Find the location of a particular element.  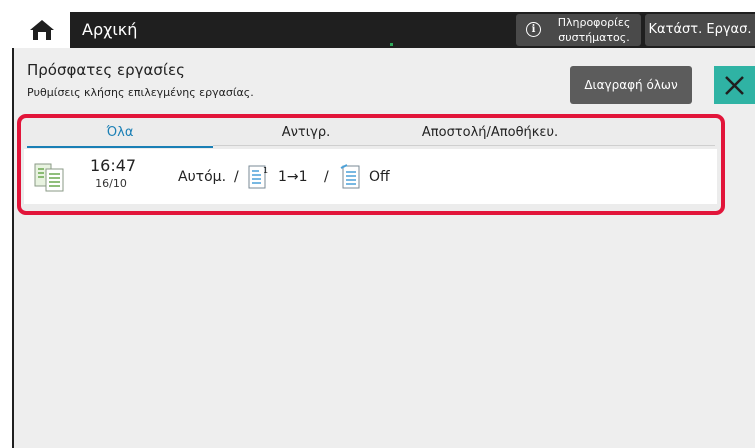

staple-icon is located at coordinates (350, 176).